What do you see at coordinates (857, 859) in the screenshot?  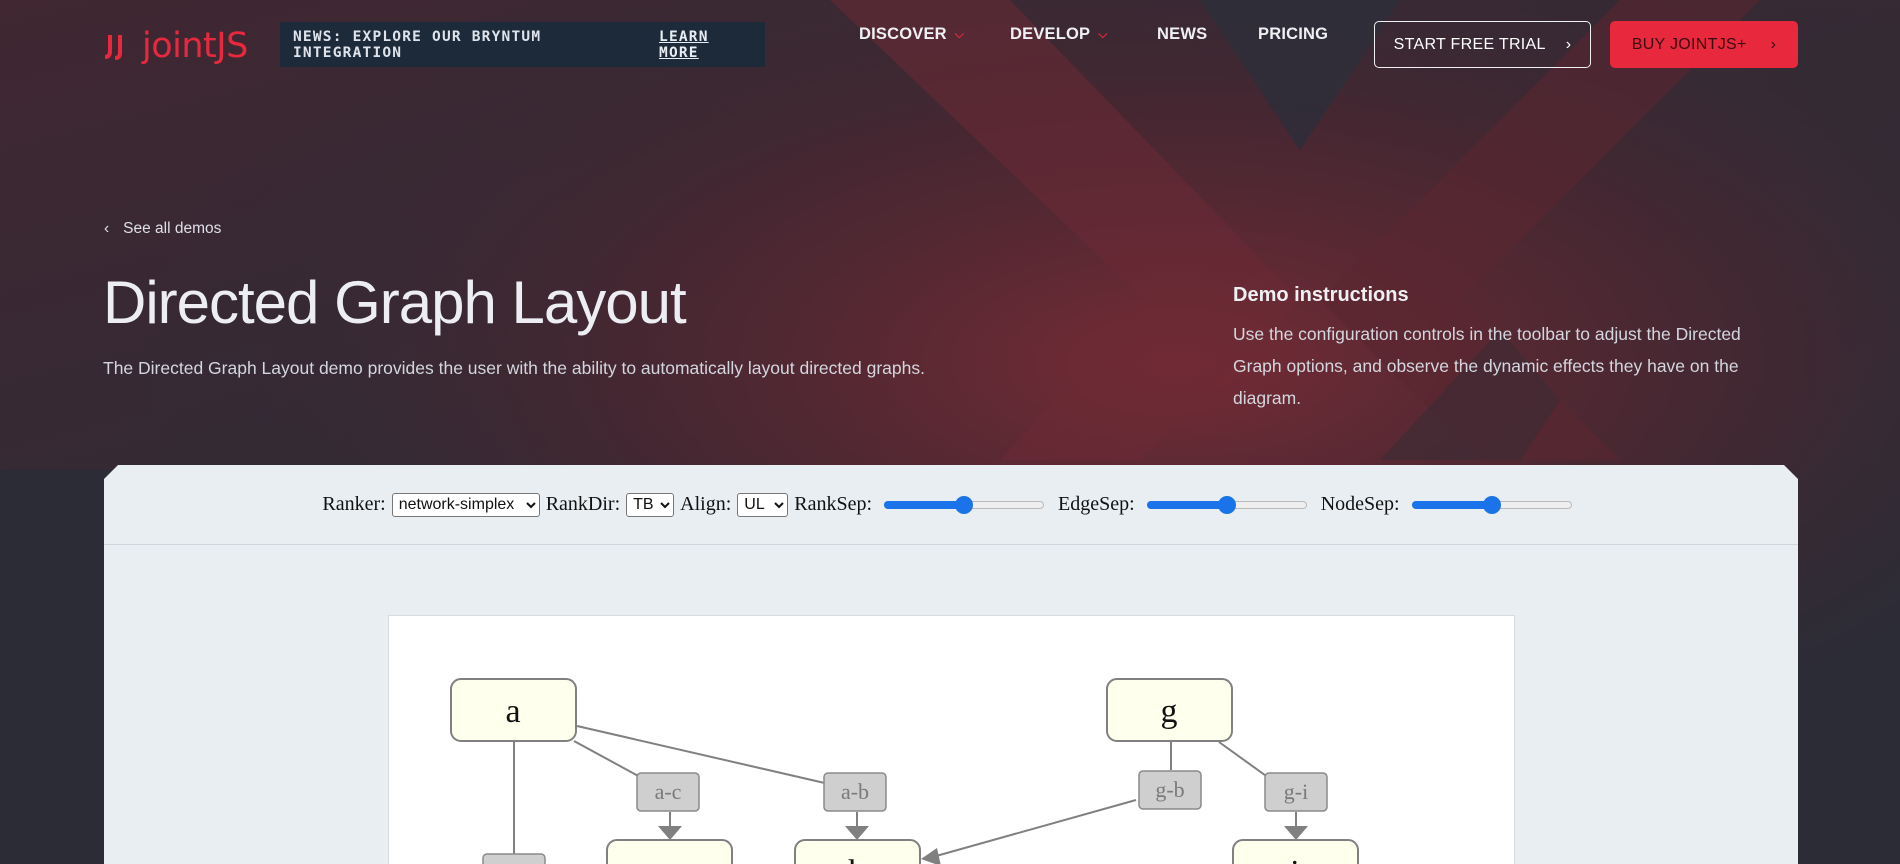 I see `graph-node-b-label: b` at bounding box center [857, 859].